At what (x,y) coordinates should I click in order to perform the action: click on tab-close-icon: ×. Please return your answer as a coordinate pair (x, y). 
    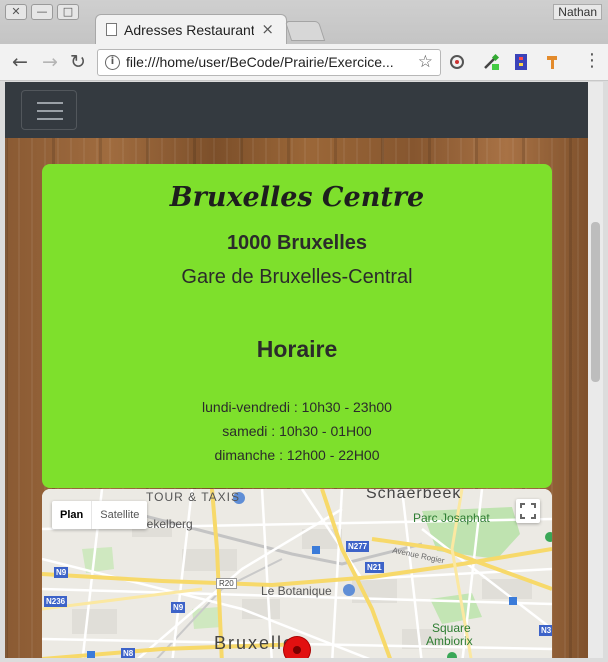
    Looking at the image, I should click on (267, 29).